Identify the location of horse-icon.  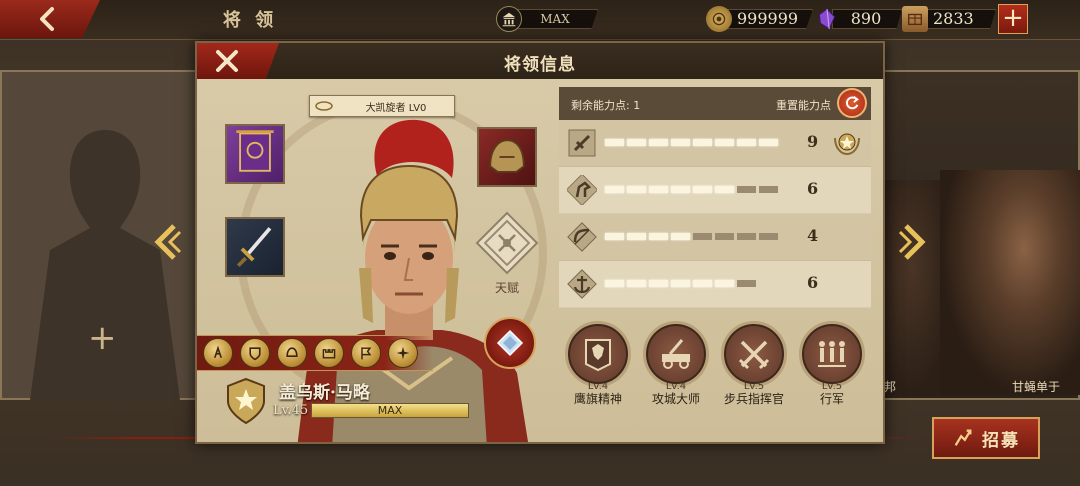
(582, 190).